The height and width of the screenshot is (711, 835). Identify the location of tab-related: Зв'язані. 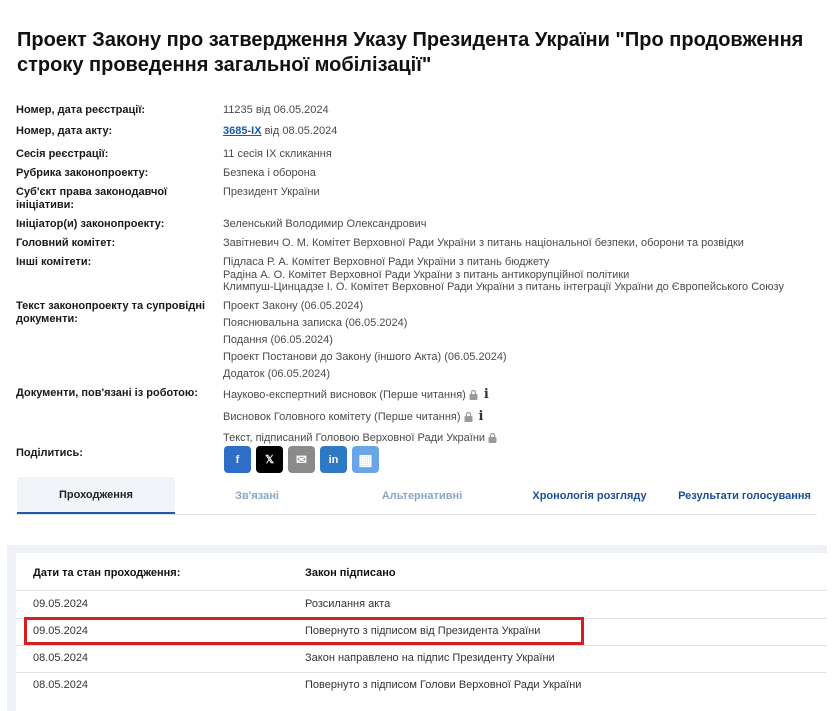
(257, 495).